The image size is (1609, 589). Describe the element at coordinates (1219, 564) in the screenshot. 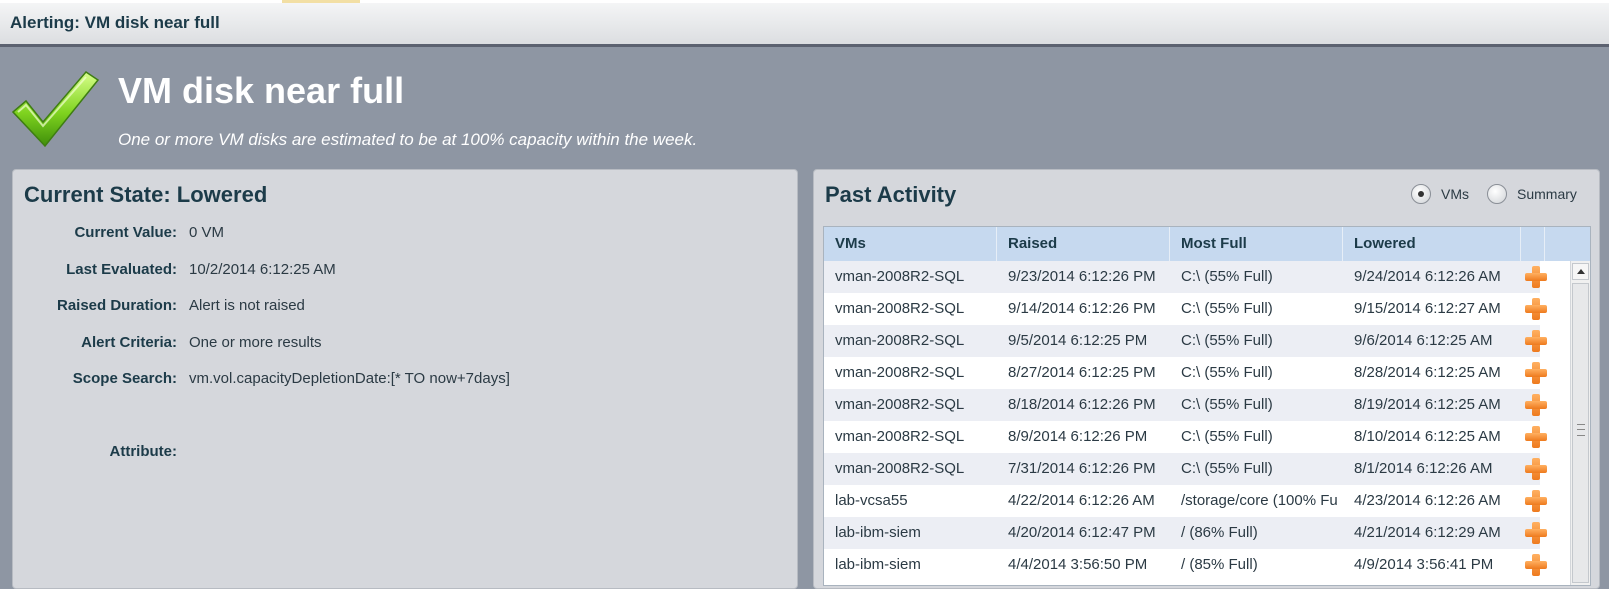

I see `cell-most-full: / (85% Full)` at that location.